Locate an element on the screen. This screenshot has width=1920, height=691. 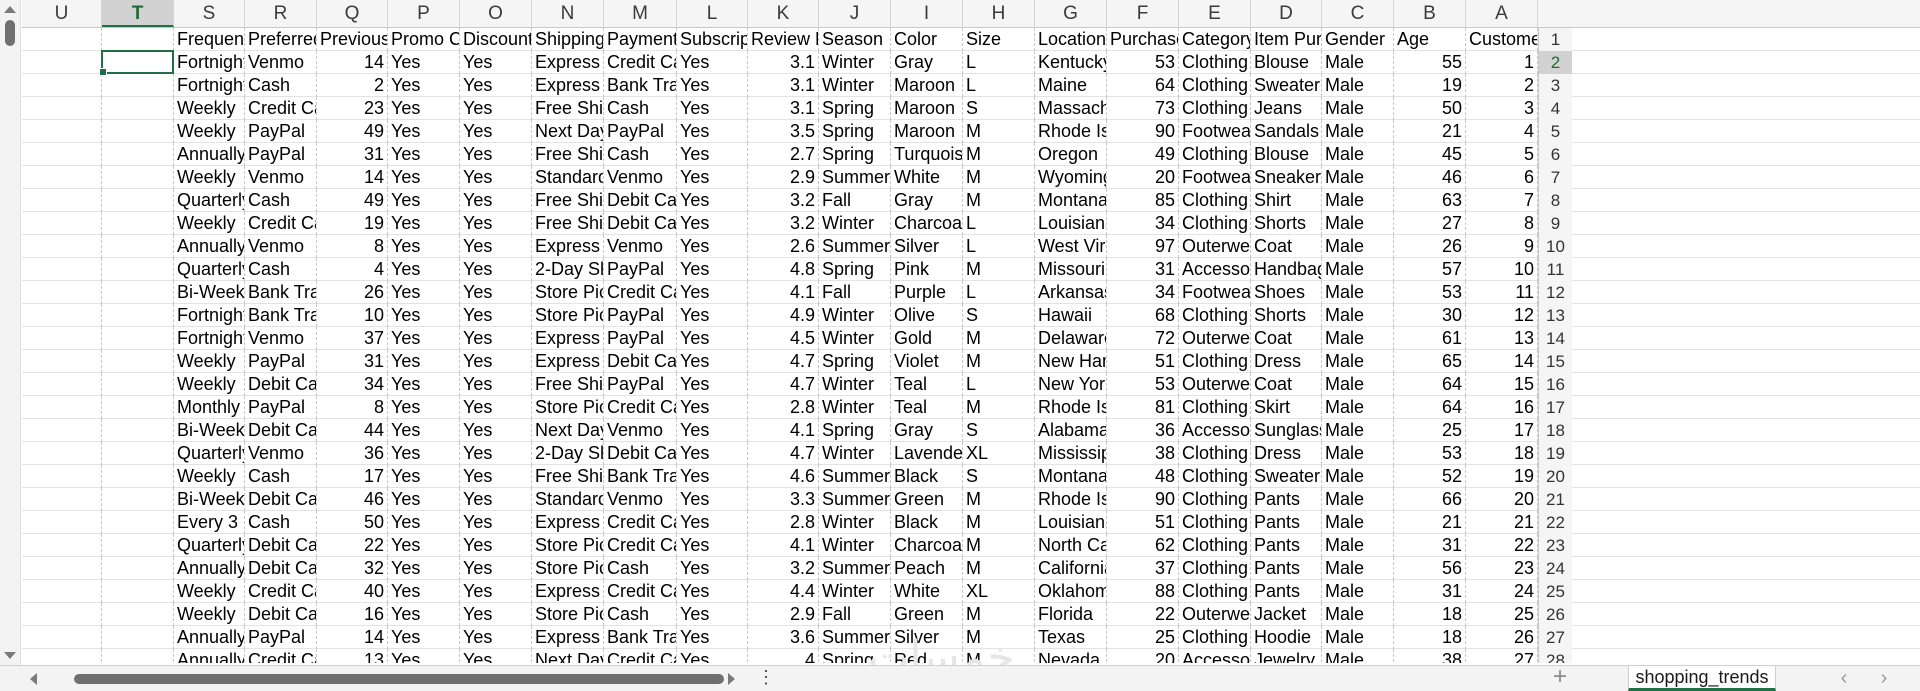
add-sheet-icon: + is located at coordinates (1560, 677).